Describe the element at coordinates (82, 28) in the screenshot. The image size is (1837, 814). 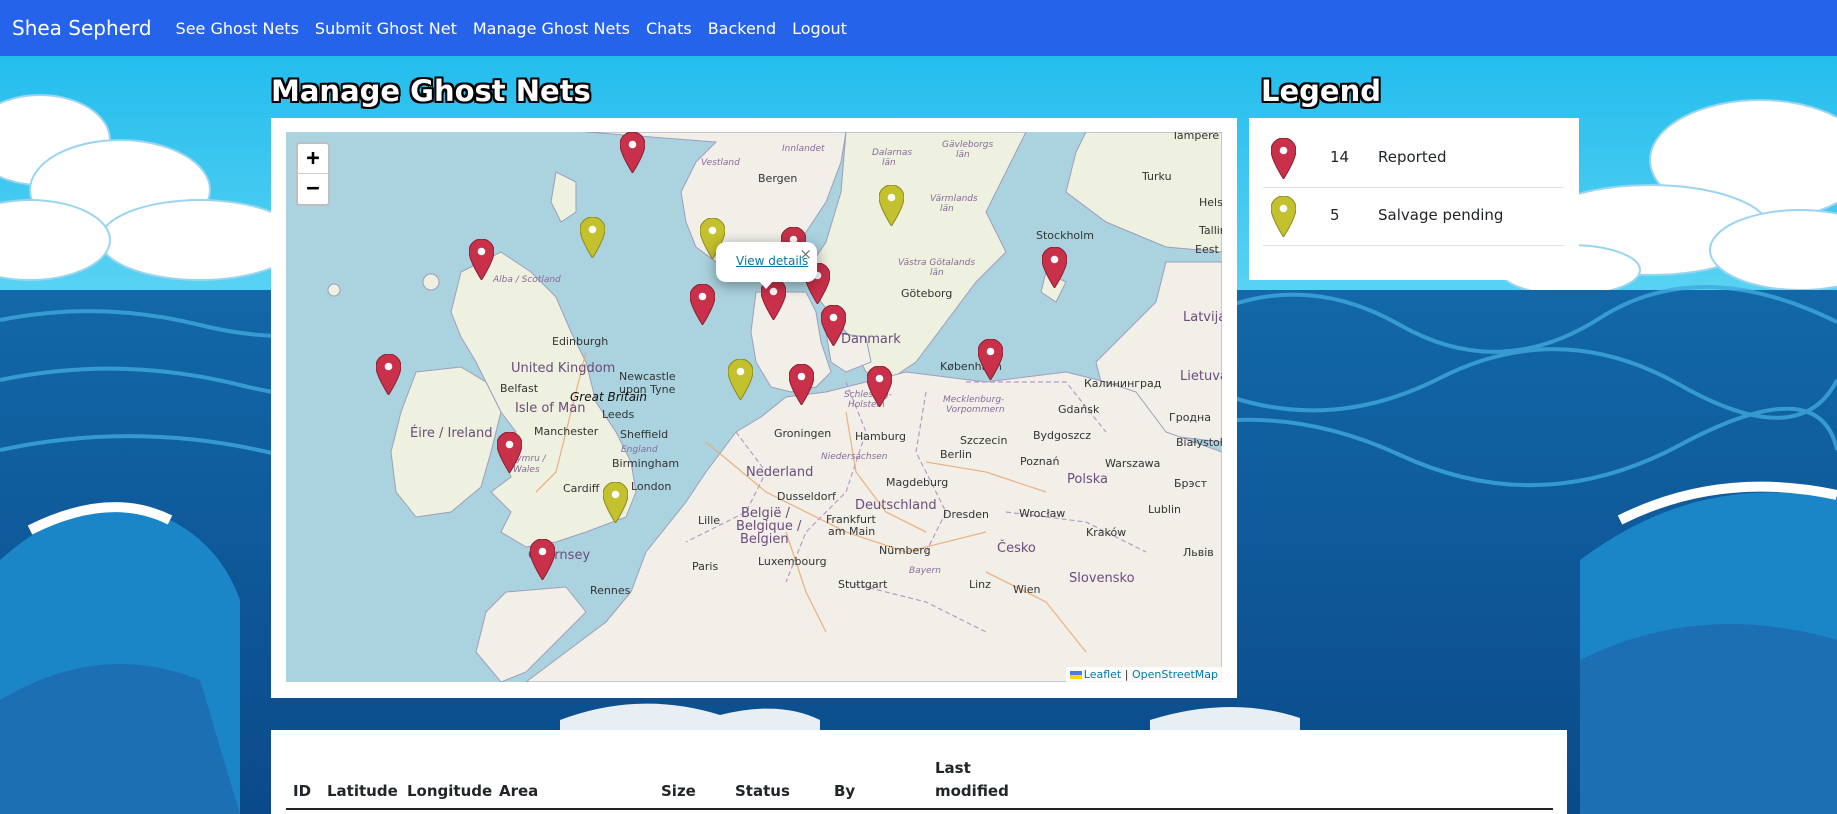
I see `brand-link: Shea Sepherd` at that location.